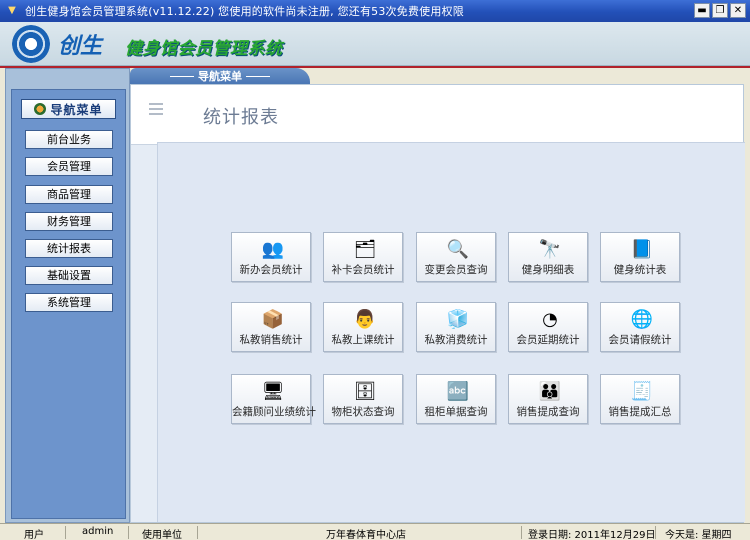 The image size is (750, 540). What do you see at coordinates (69, 248) in the screenshot?
I see `sidebar-item-reports: 统计报表` at bounding box center [69, 248].